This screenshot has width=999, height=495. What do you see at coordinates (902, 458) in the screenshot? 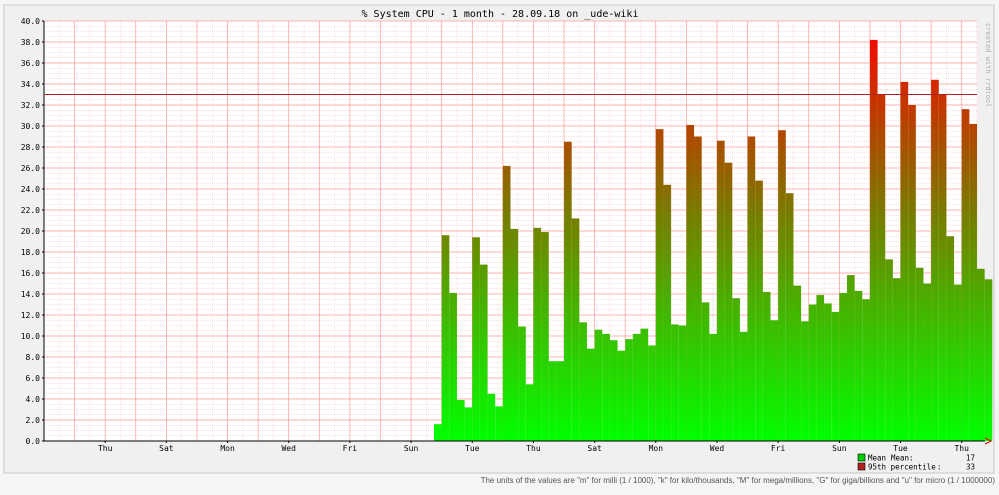
I see `legend-mean-stat-label: Mean:` at bounding box center [902, 458].